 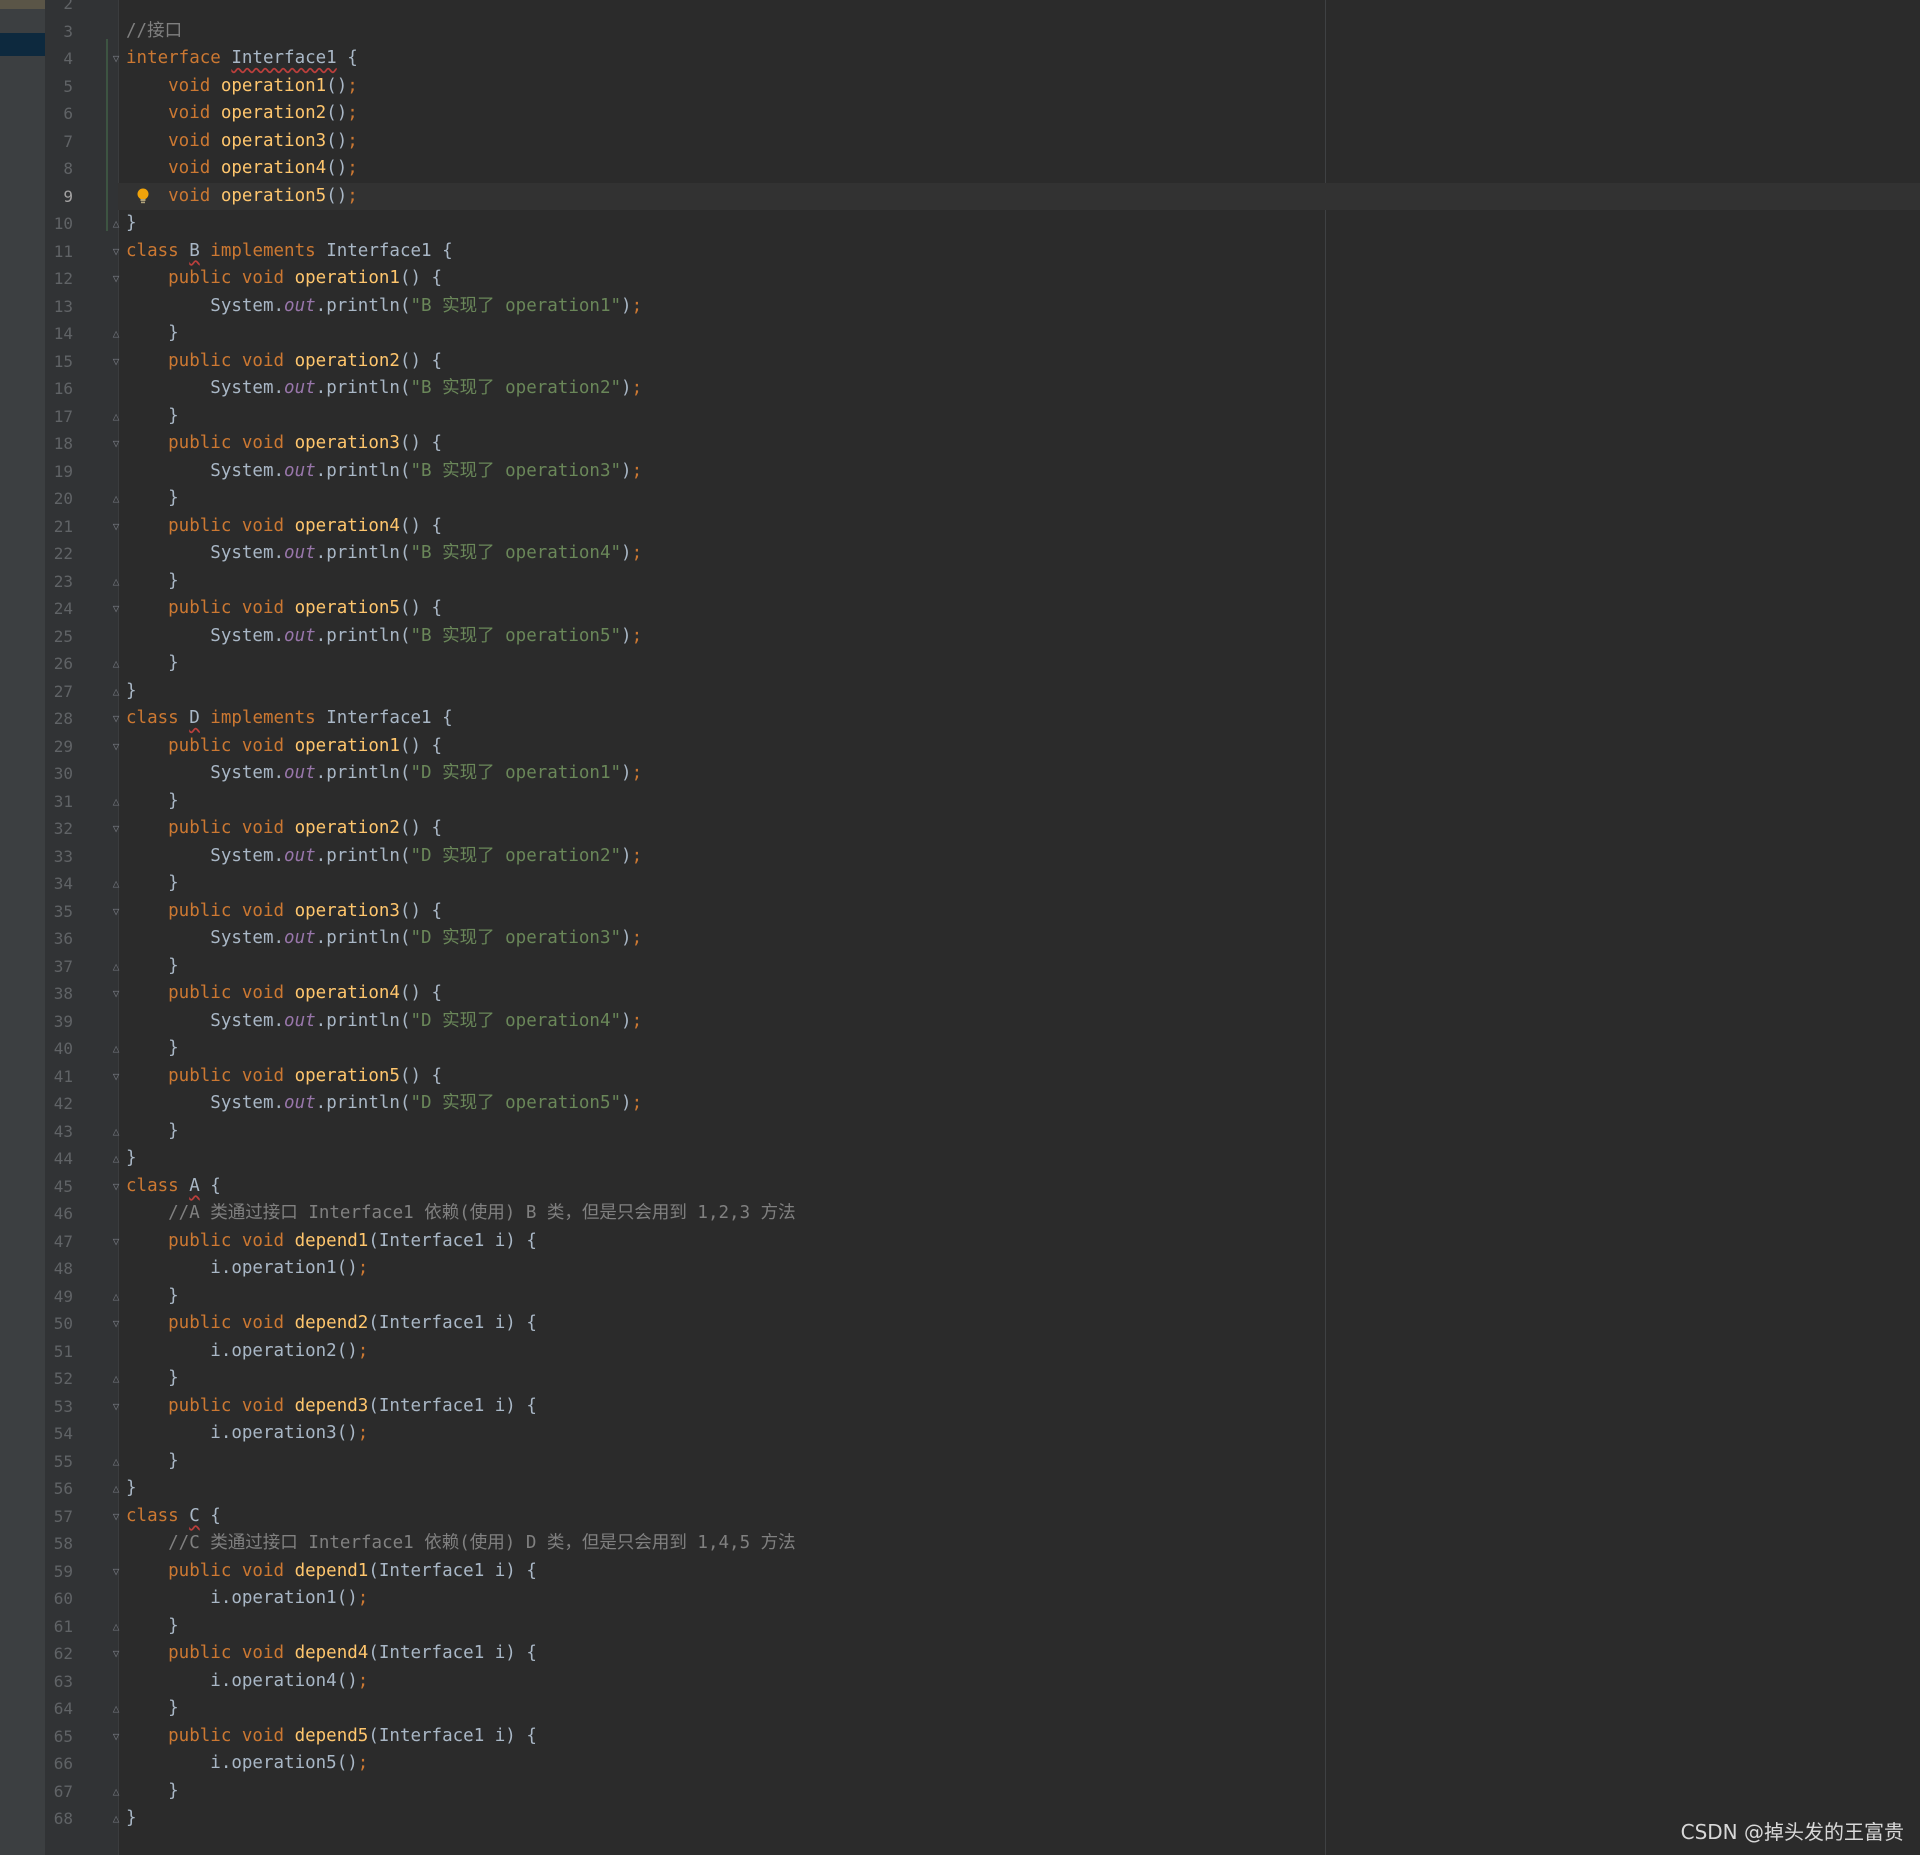 What do you see at coordinates (289, 252) in the screenshot?
I see `code-line: class B implements Interface1 {` at bounding box center [289, 252].